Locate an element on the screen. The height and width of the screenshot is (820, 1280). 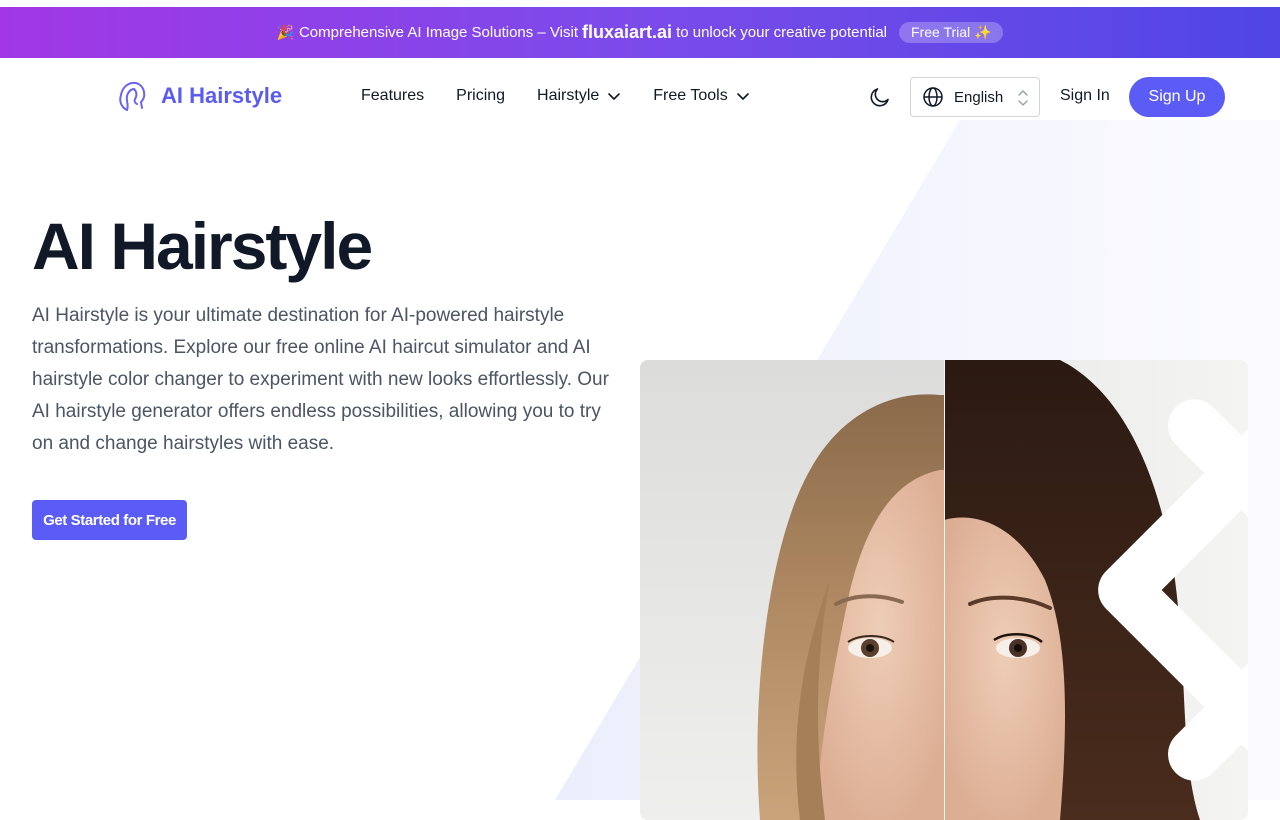
get-started-label: Get Started for Free is located at coordinates (109, 520).